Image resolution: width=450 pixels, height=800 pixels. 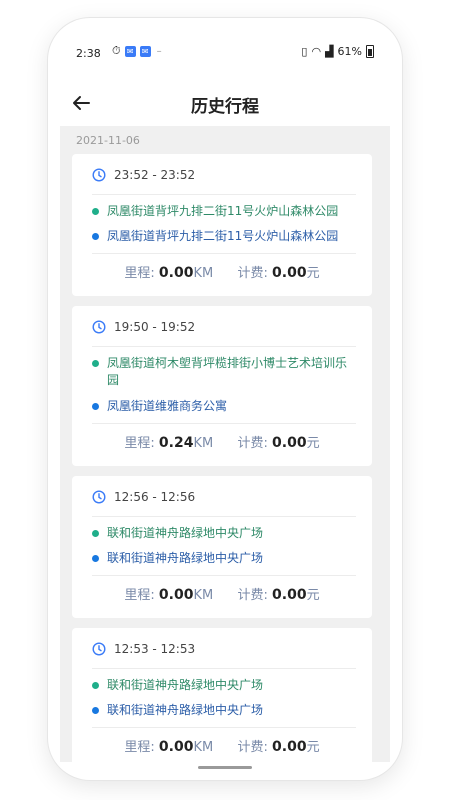 What do you see at coordinates (88, 53) in the screenshot?
I see `status-time: 2:38` at bounding box center [88, 53].